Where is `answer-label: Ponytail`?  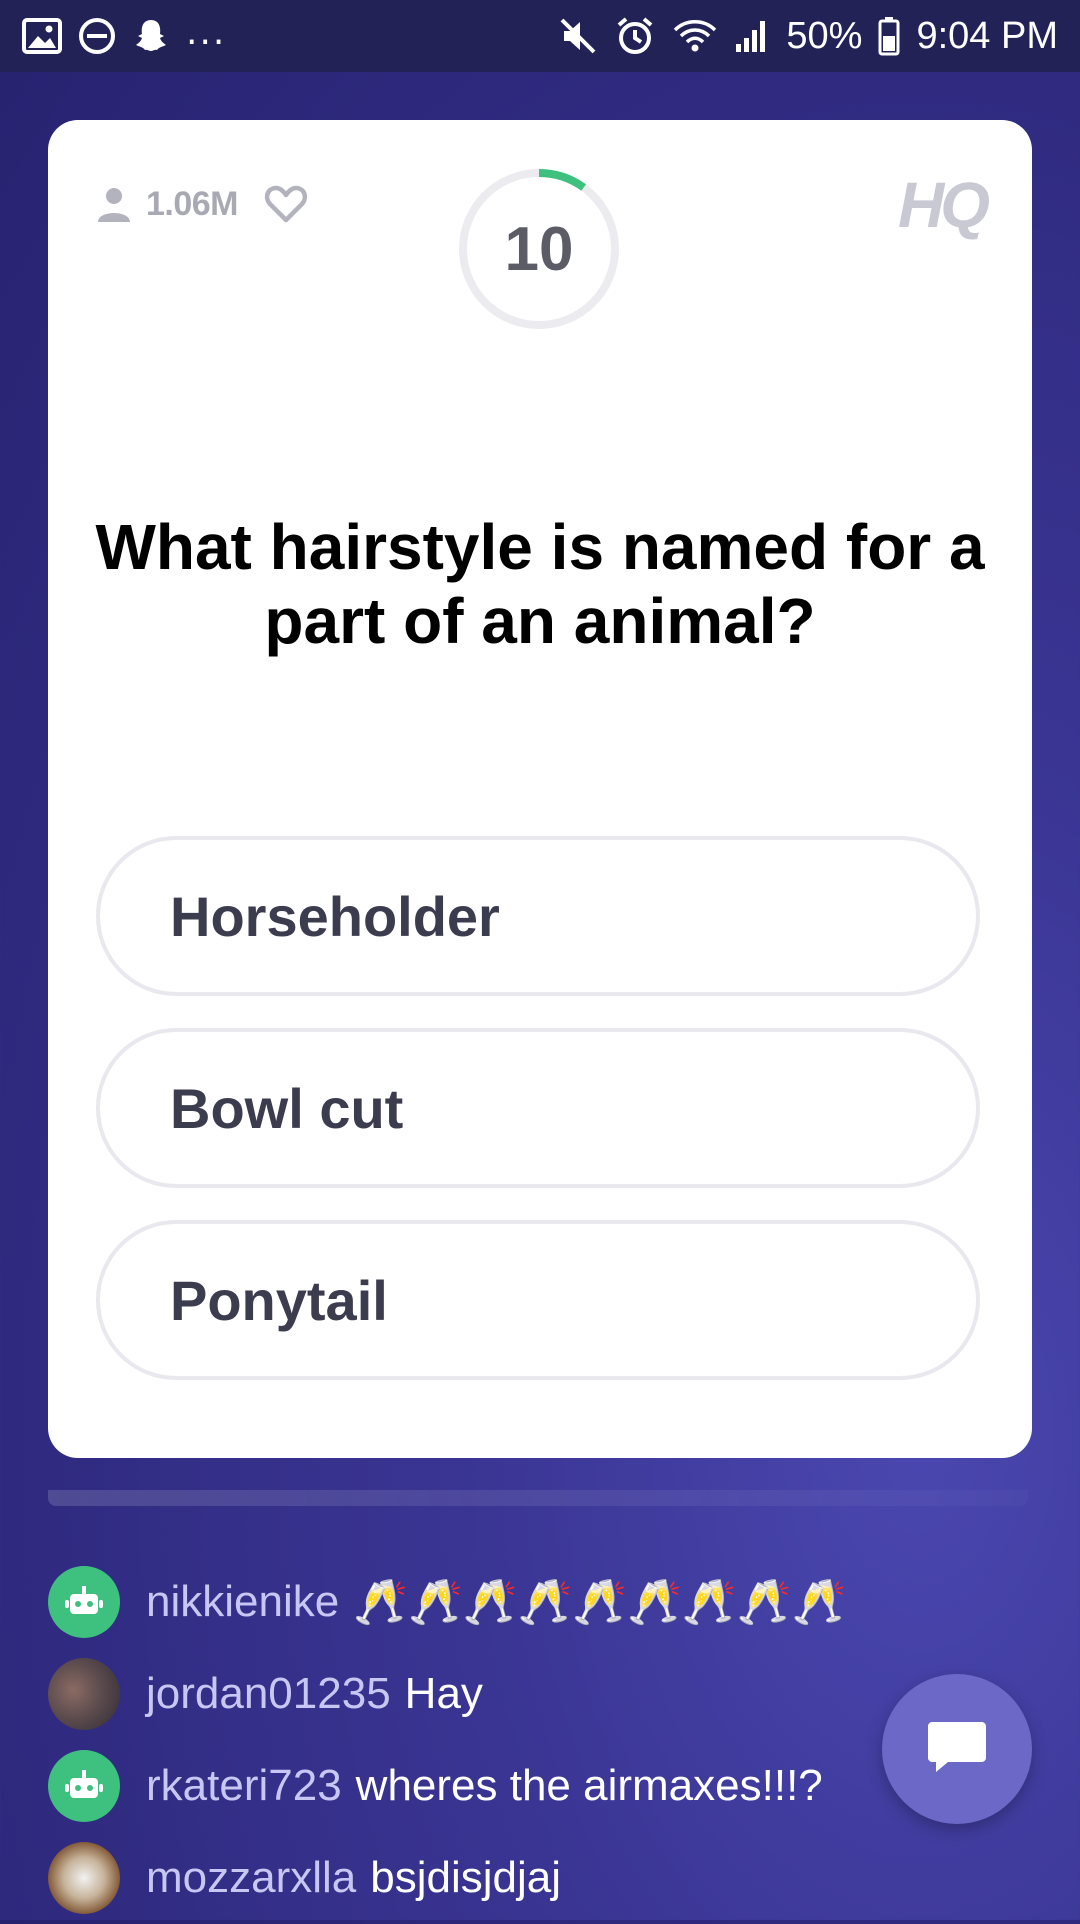
answer-label: Ponytail is located at coordinates (279, 1300).